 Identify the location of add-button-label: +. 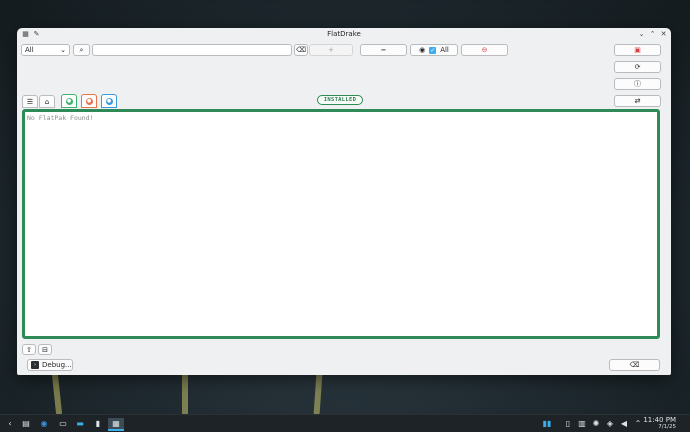
(331, 50).